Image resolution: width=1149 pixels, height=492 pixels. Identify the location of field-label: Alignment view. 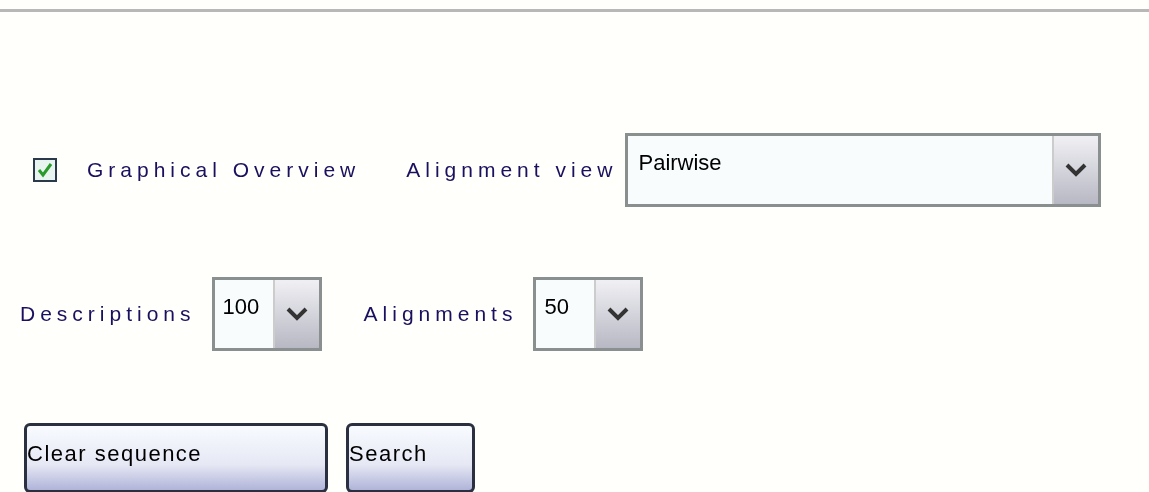
(512, 170).